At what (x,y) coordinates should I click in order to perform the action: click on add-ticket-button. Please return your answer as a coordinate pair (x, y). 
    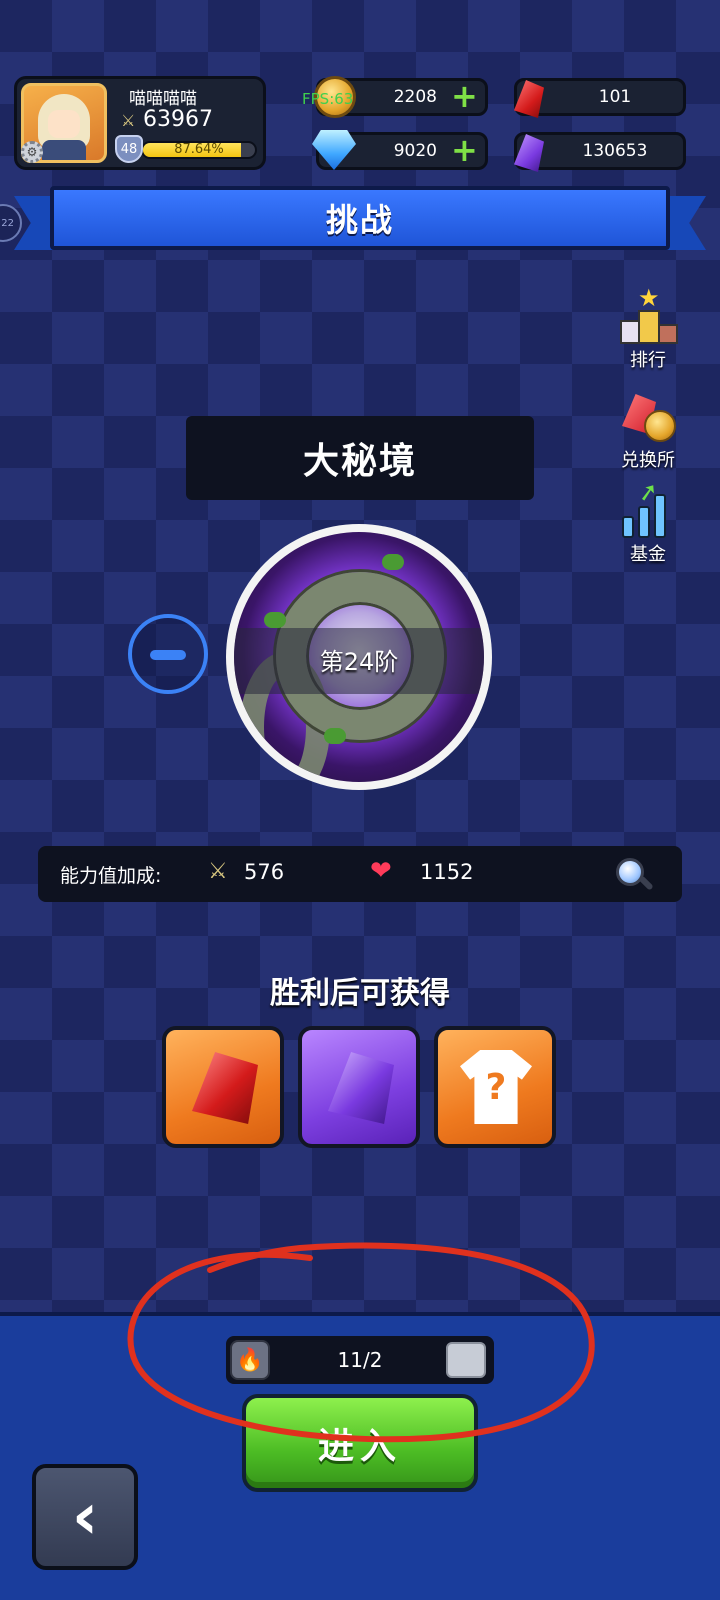
    Looking at the image, I should click on (466, 1360).